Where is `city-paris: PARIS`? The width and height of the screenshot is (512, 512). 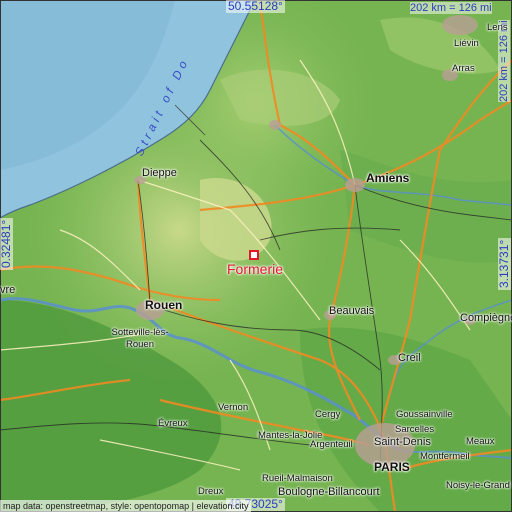
city-paris: PARIS is located at coordinates (392, 467).